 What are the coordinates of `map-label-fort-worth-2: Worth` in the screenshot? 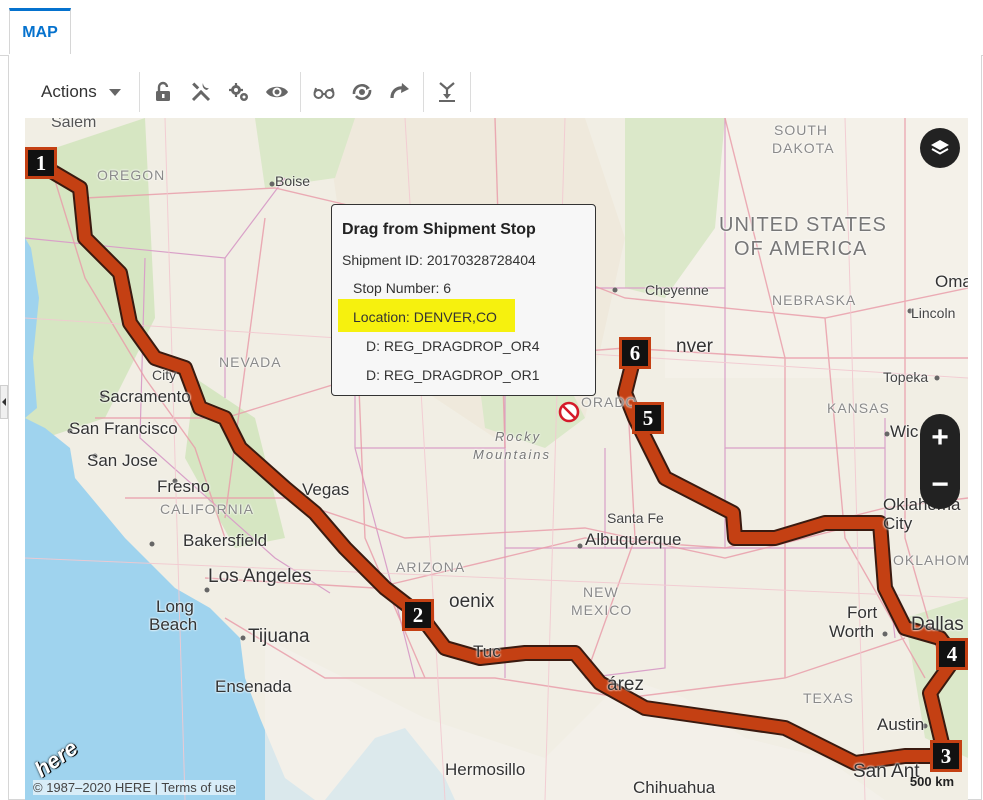 It's located at (852, 631).